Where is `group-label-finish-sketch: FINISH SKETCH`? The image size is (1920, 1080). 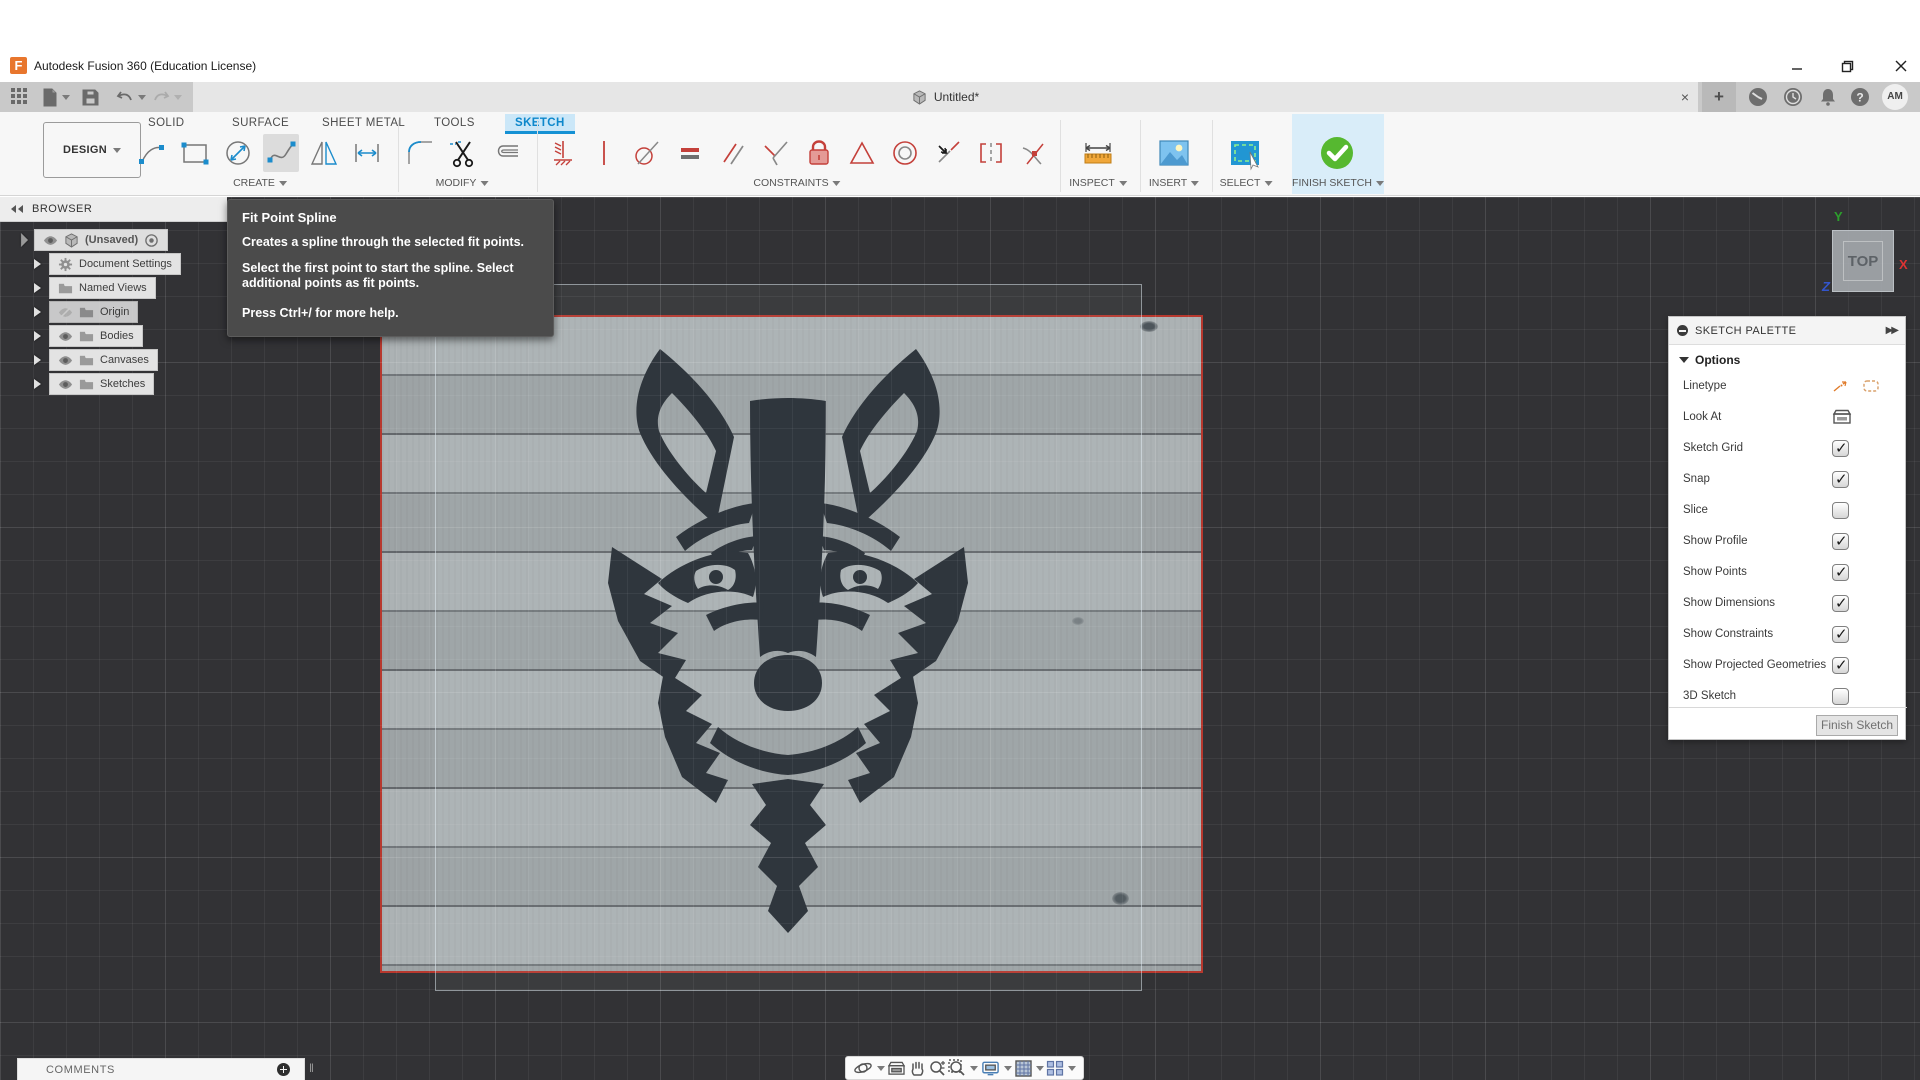
group-label-finish-sketch: FINISH SKETCH is located at coordinates (1338, 183).